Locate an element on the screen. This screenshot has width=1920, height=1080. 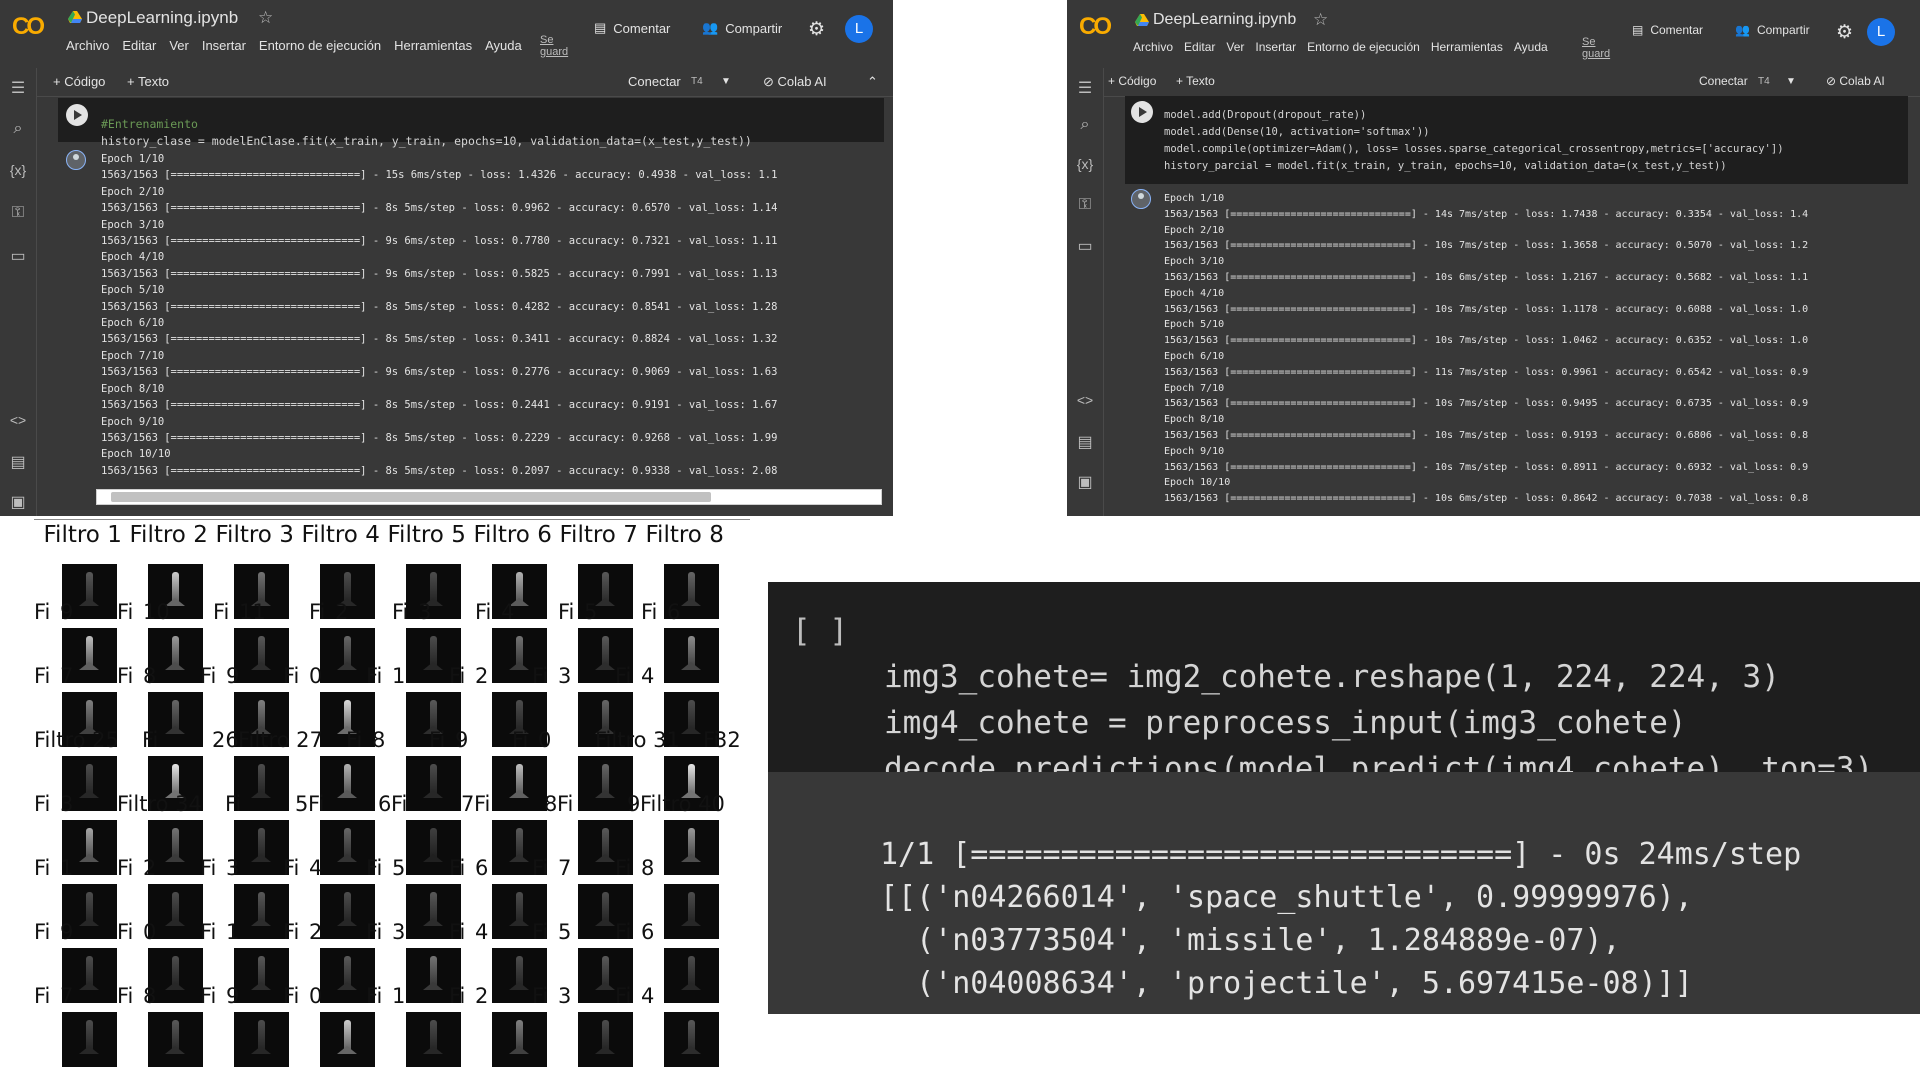
sidebar: ☰ ⌕ {x} ⚿ ▭ <> ▤ ▣ is located at coordinates (1085, 292).